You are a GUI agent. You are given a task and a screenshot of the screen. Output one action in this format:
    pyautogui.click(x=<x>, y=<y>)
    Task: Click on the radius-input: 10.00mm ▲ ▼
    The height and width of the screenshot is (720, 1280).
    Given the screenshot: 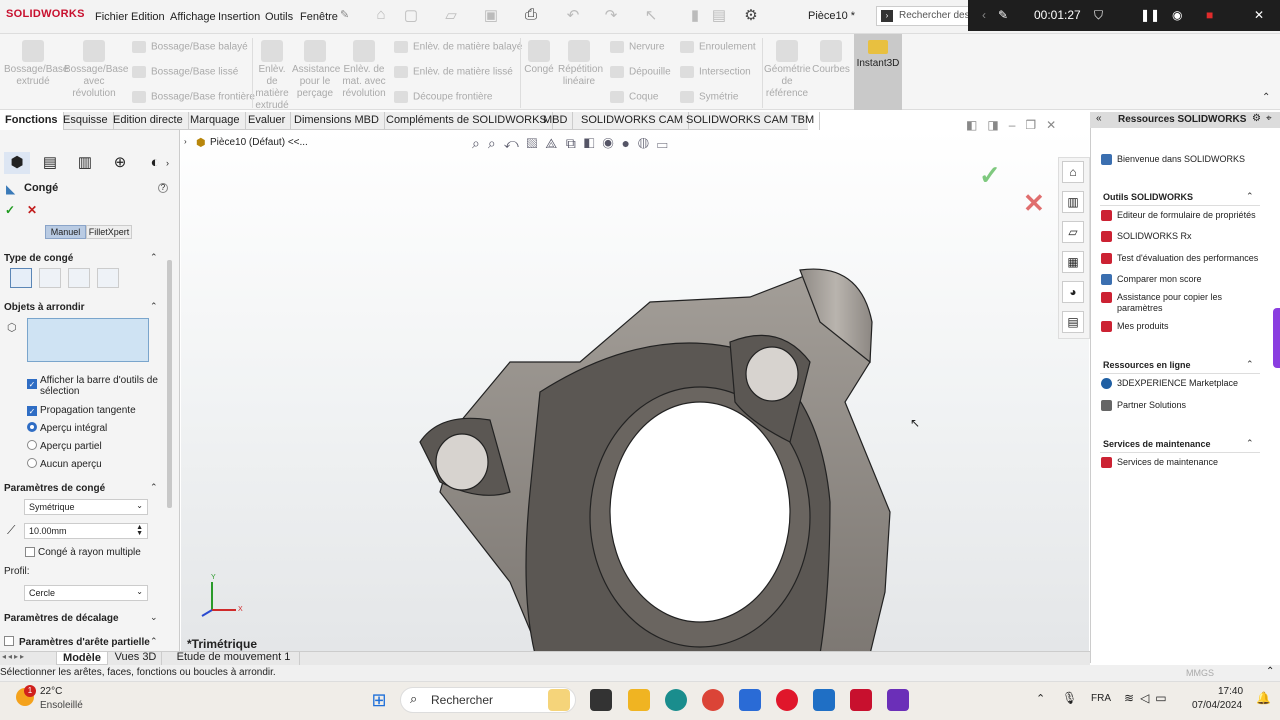 What is the action you would take?
    pyautogui.click(x=86, y=531)
    